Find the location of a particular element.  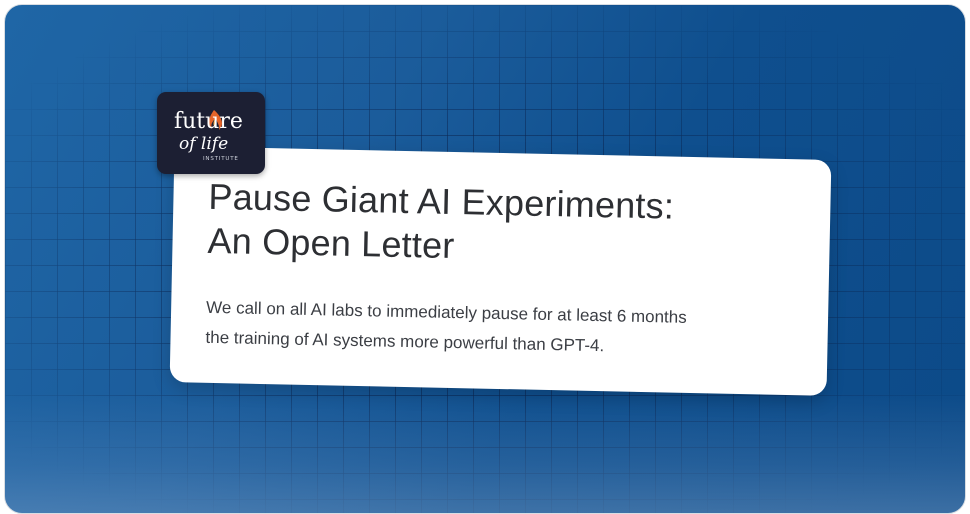

future-of-life-logo: future of life INSTITUTE is located at coordinates (211, 133).